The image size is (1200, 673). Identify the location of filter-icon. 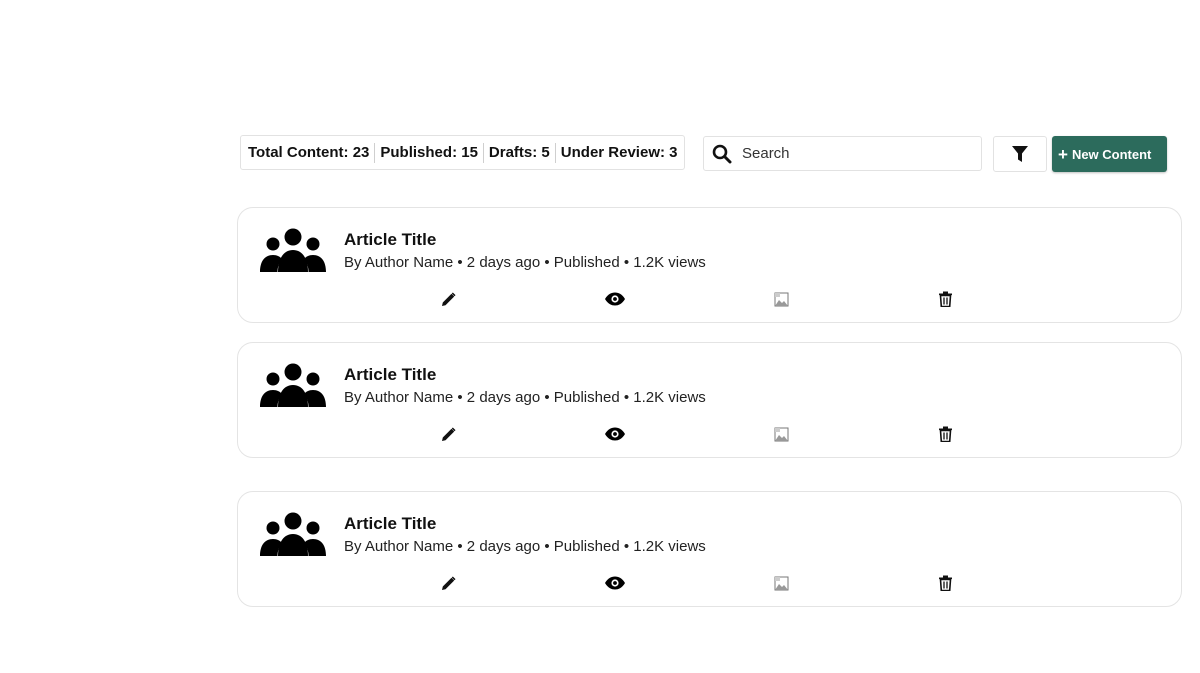
(1020, 154).